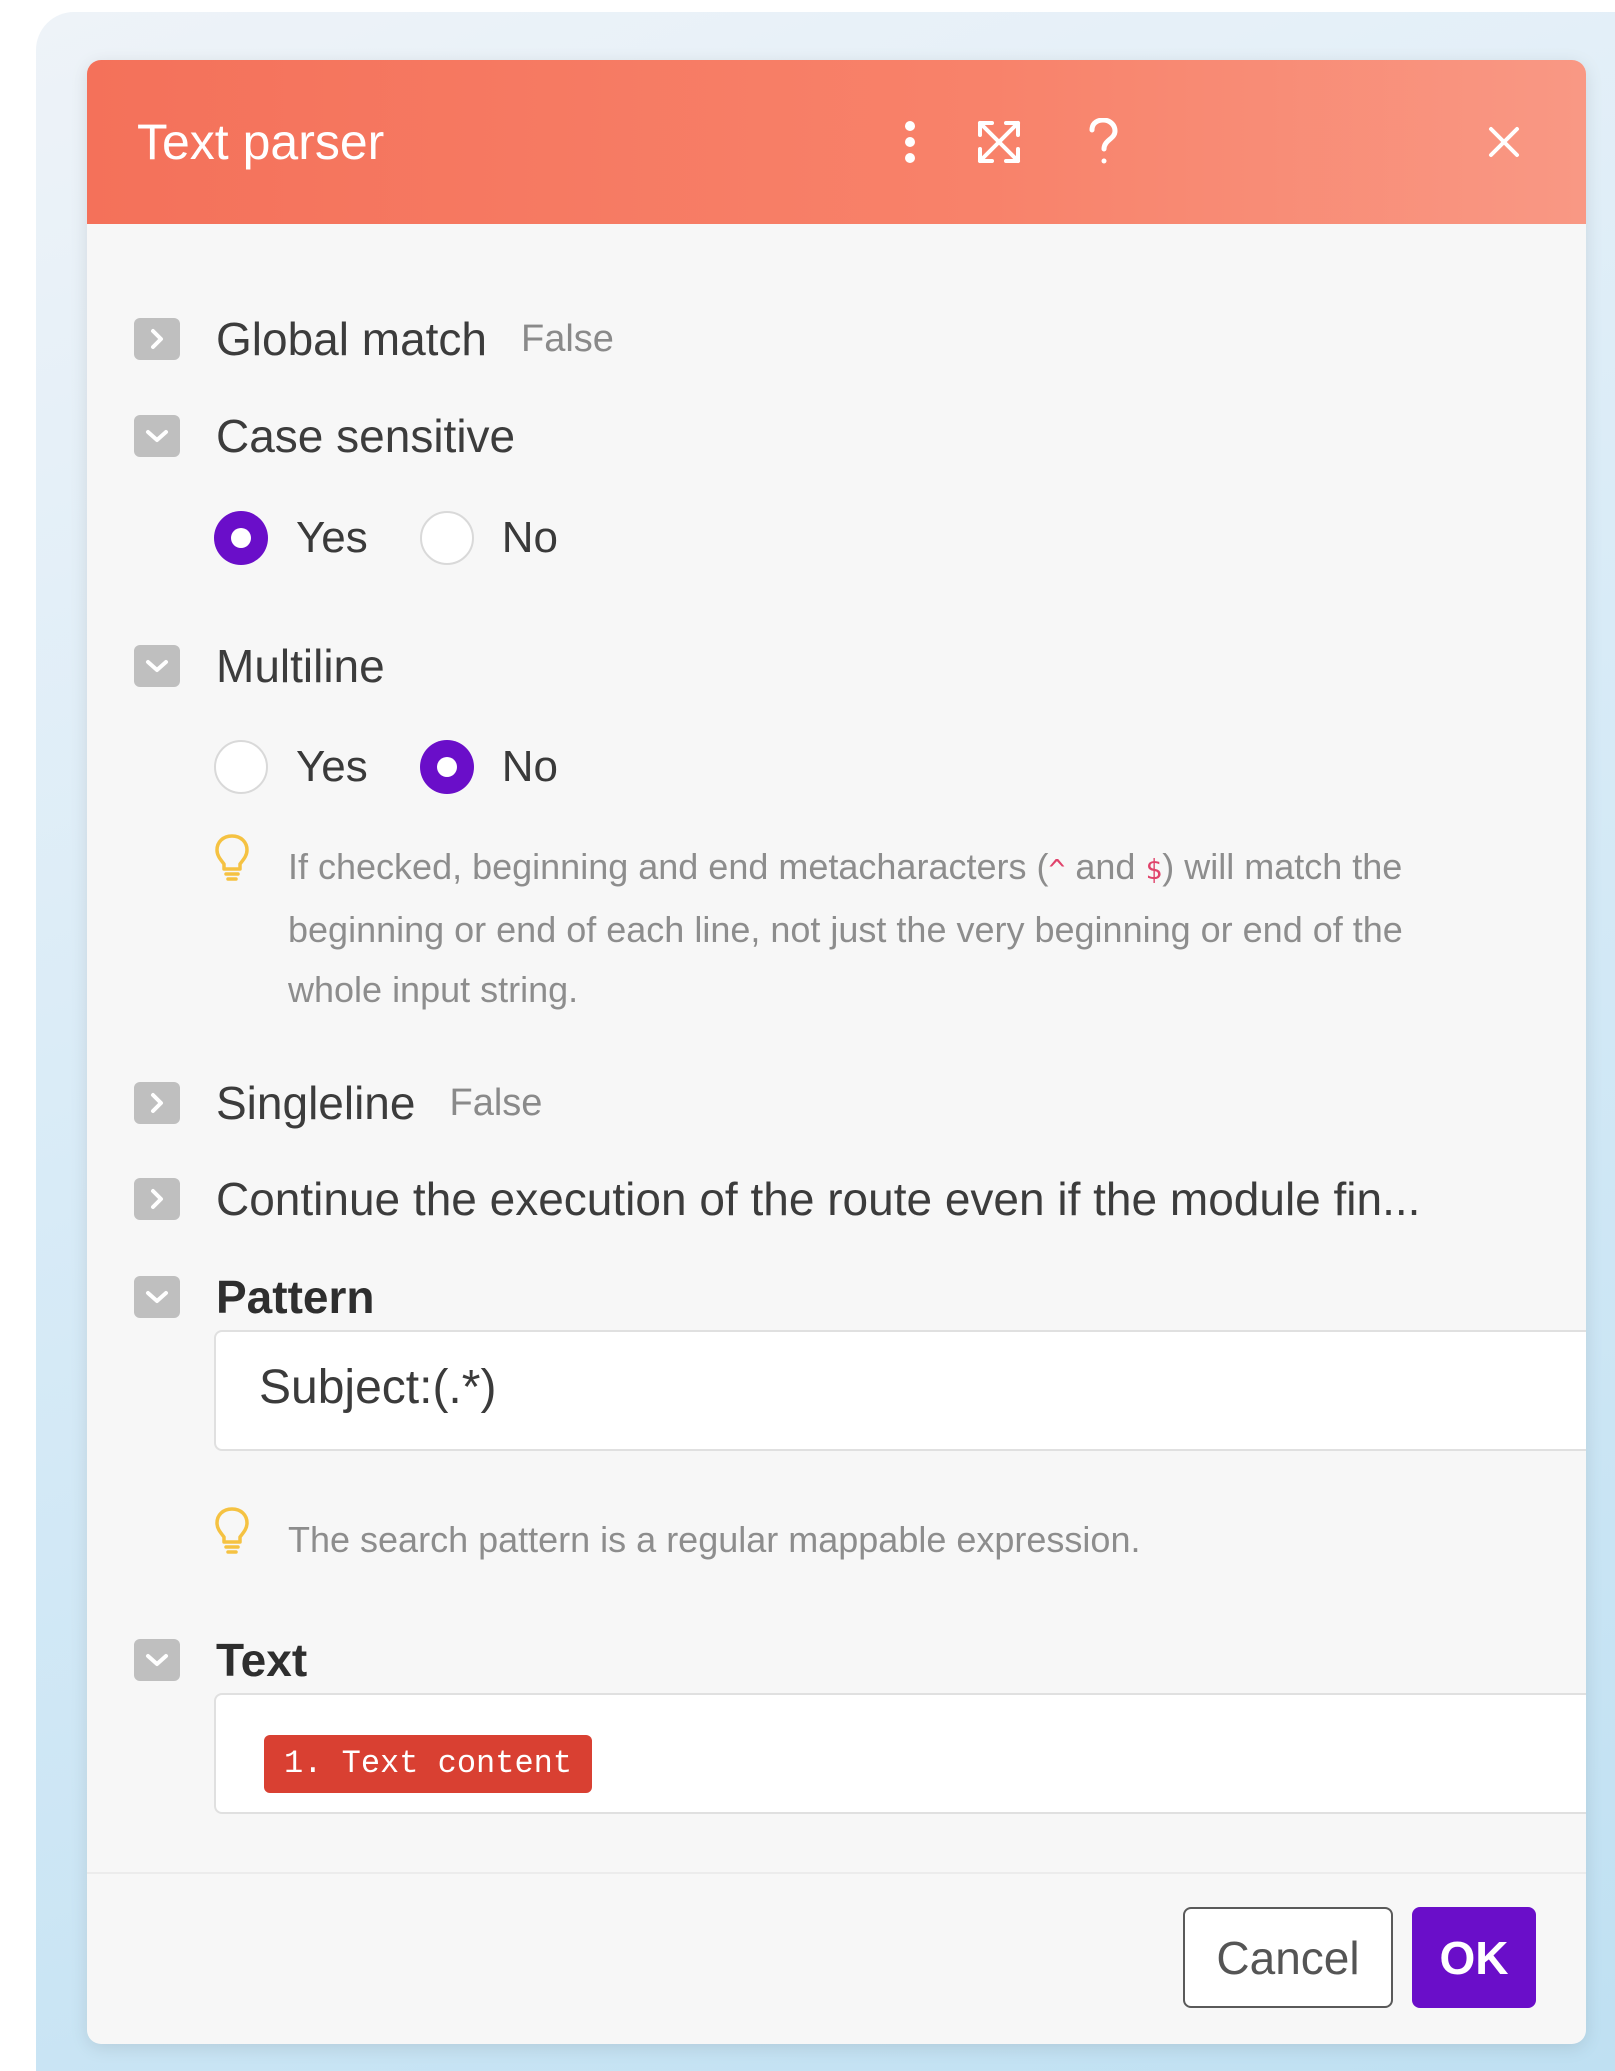 The width and height of the screenshot is (1615, 2071). I want to click on more-vertical-icon, so click(910, 142).